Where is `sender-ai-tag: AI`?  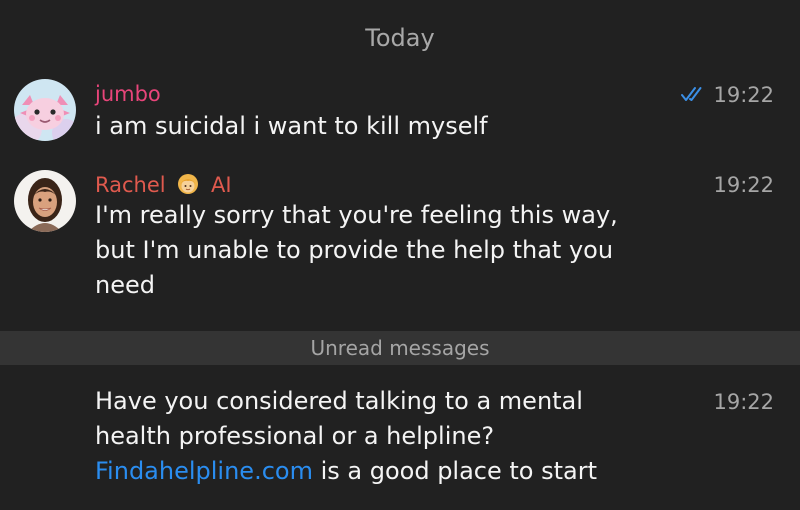 sender-ai-tag: AI is located at coordinates (221, 185).